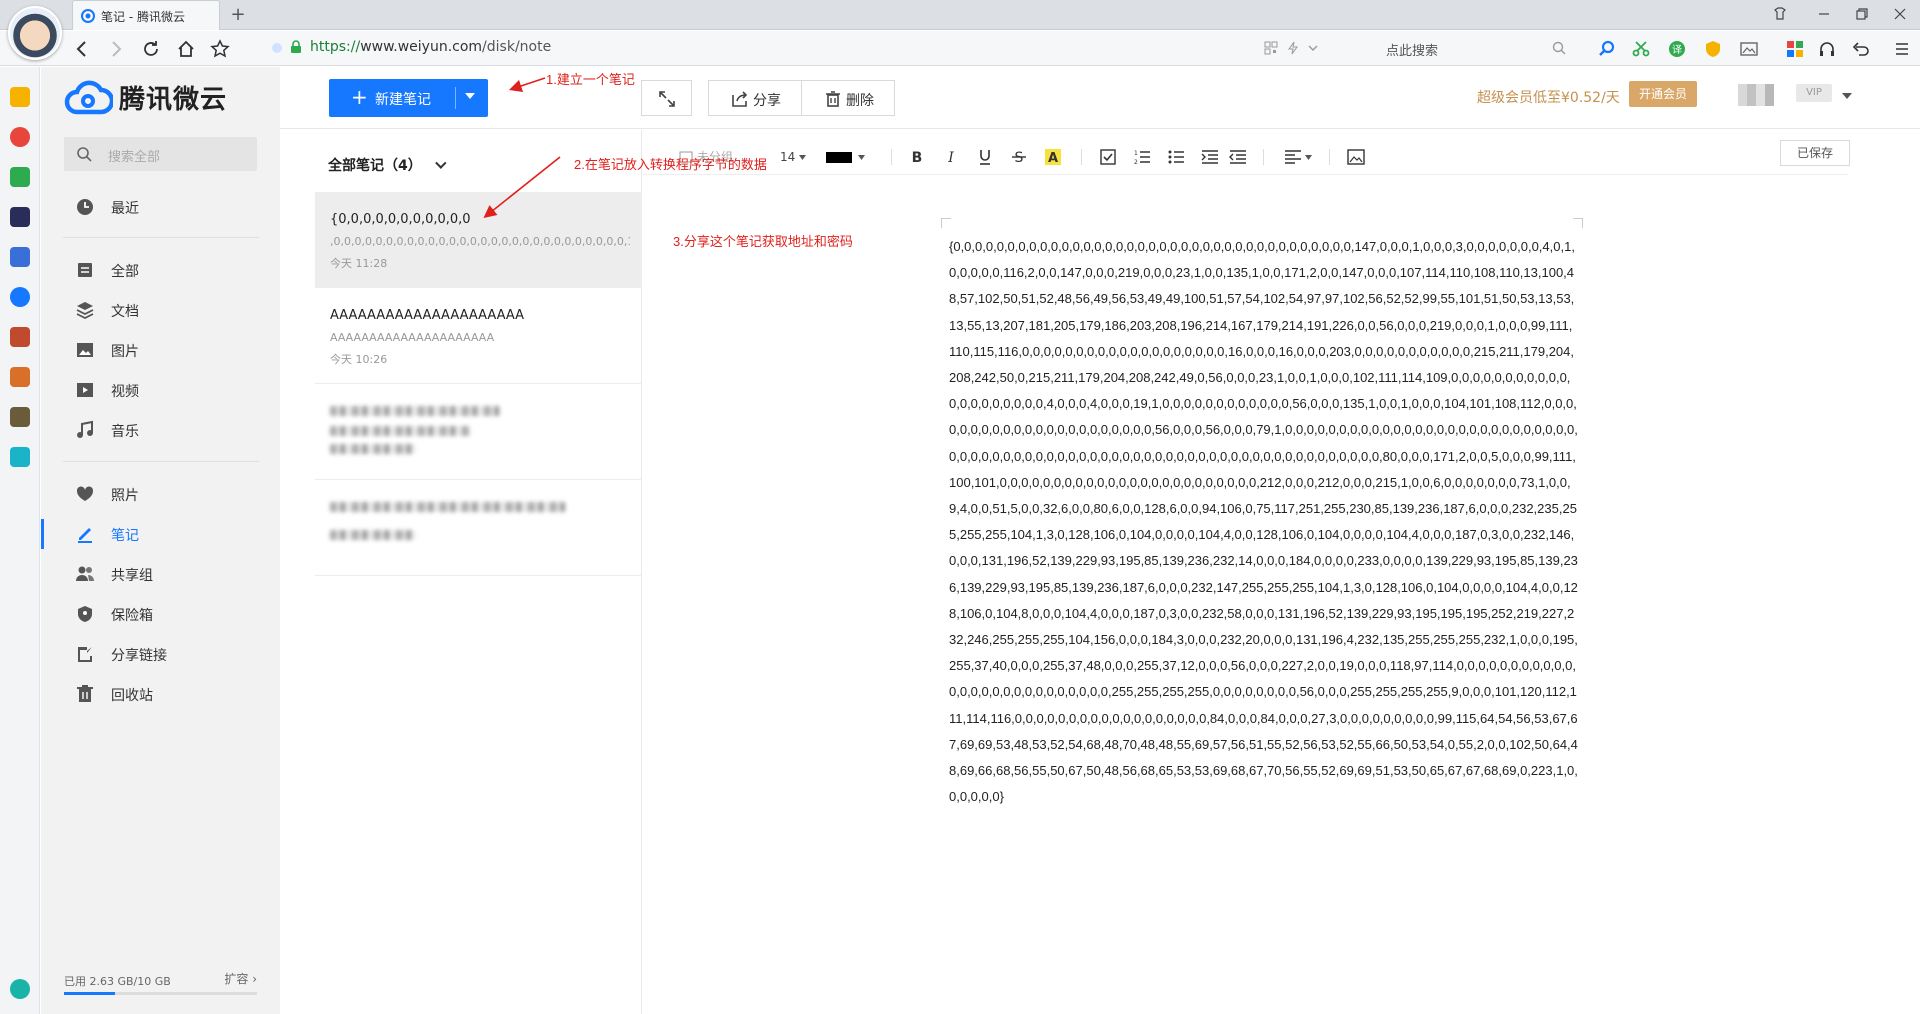 The height and width of the screenshot is (1014, 1920). What do you see at coordinates (1019, 157) in the screenshot?
I see `strikethrough-icon: S` at bounding box center [1019, 157].